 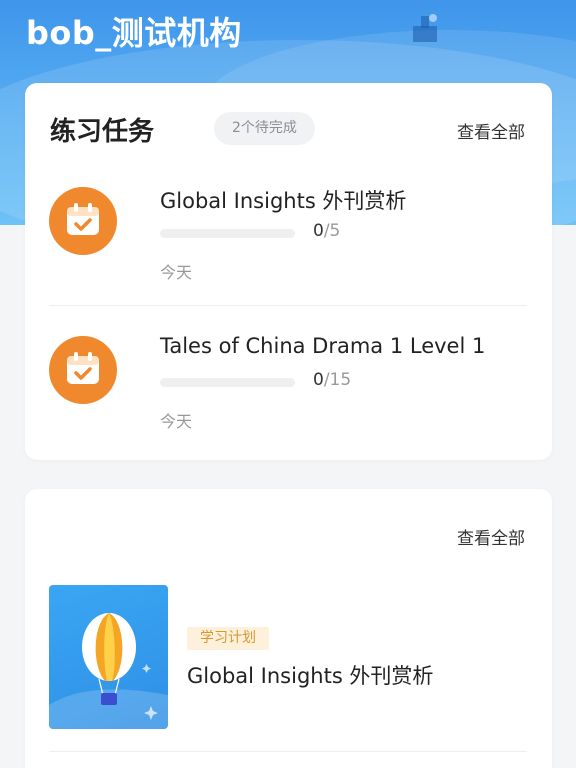 I want to click on practice-tasks-header: 练习任务 2个待完成 查看全部, so click(x=287, y=129).